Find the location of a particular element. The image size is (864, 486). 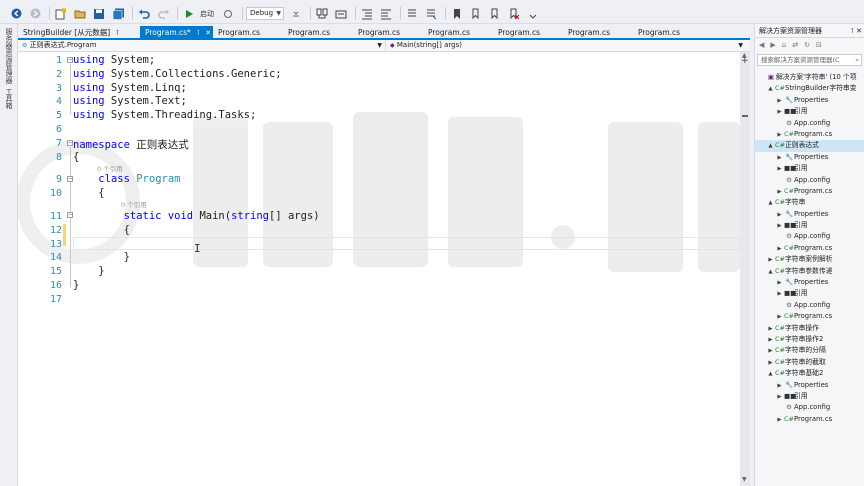

code-line: static void Main(string[] args) is located at coordinates (196, 216).